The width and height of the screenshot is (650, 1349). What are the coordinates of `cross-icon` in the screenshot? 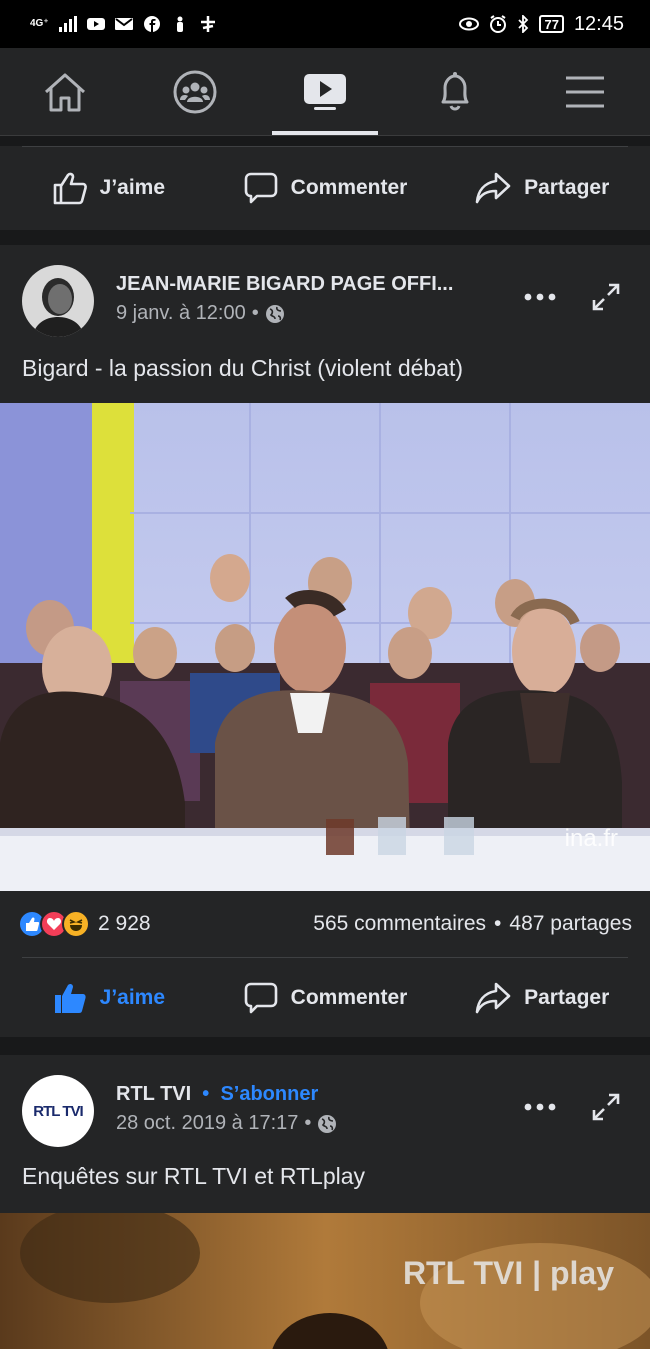 It's located at (207, 24).